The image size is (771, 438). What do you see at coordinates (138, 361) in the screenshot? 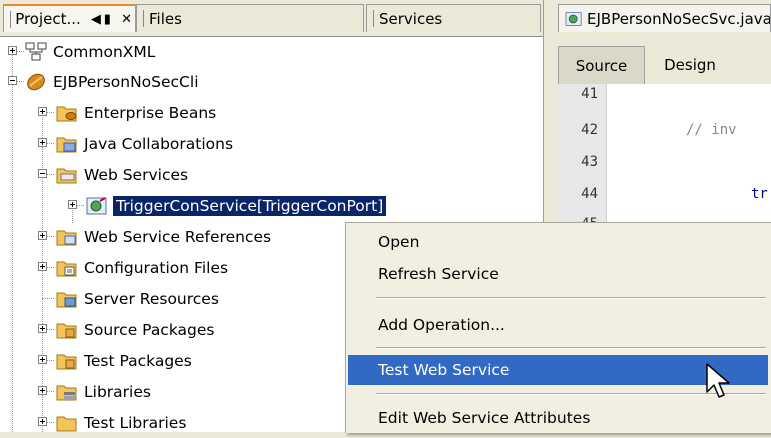
I see `tree-item-label: Test Packages` at bounding box center [138, 361].